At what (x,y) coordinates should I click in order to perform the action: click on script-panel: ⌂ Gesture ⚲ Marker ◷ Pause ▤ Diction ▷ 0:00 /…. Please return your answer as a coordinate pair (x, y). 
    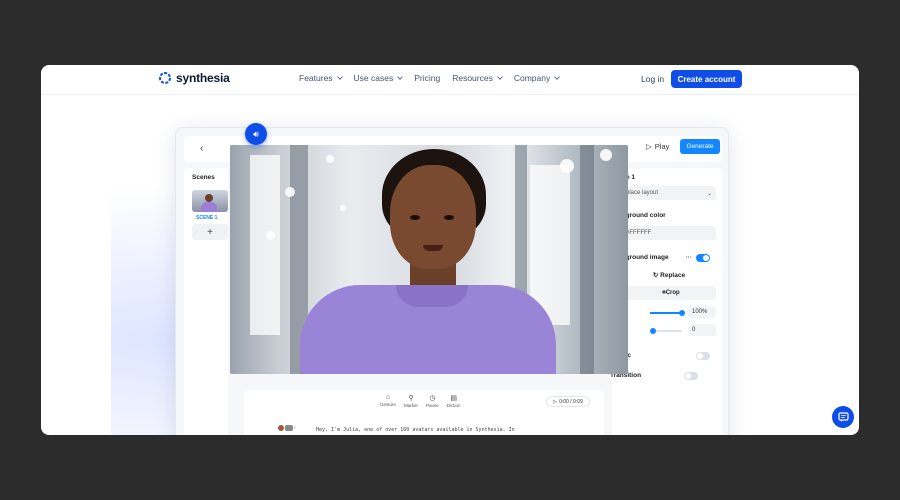
    Looking at the image, I should click on (424, 412).